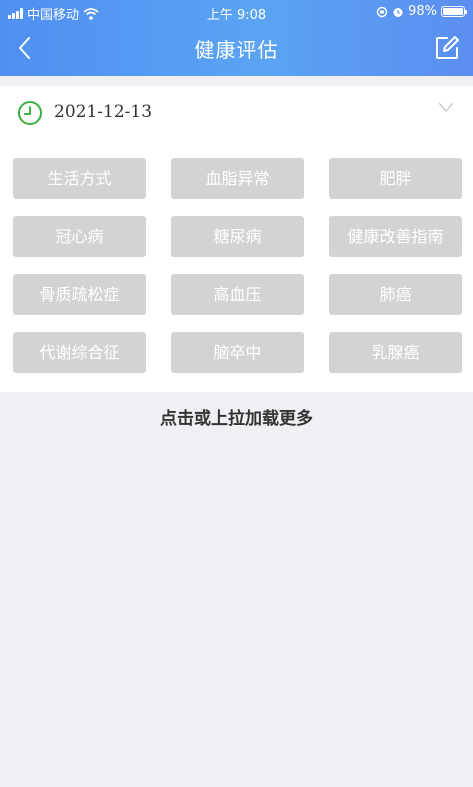  Describe the element at coordinates (30, 113) in the screenshot. I see `clock-icon` at that location.